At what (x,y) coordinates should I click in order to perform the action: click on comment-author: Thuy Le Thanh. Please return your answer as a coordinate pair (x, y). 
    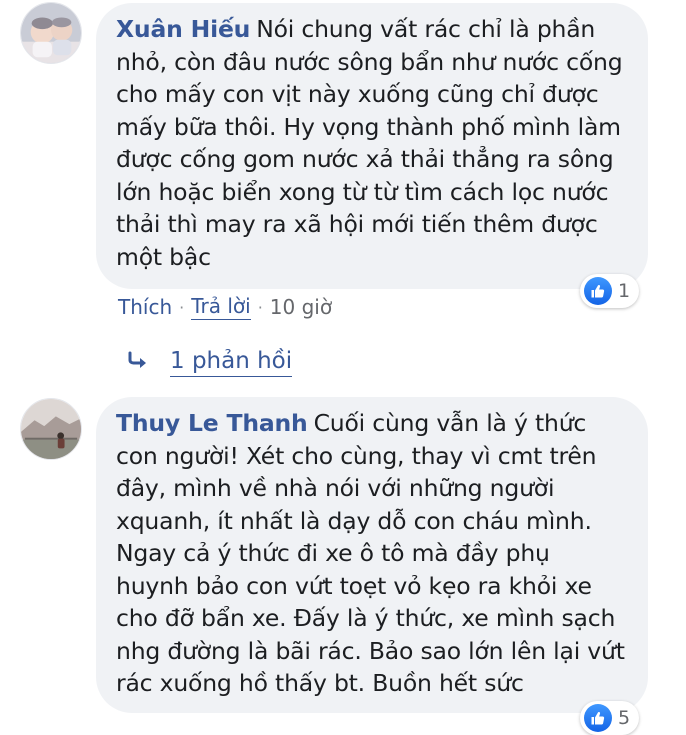
    Looking at the image, I should click on (212, 423).